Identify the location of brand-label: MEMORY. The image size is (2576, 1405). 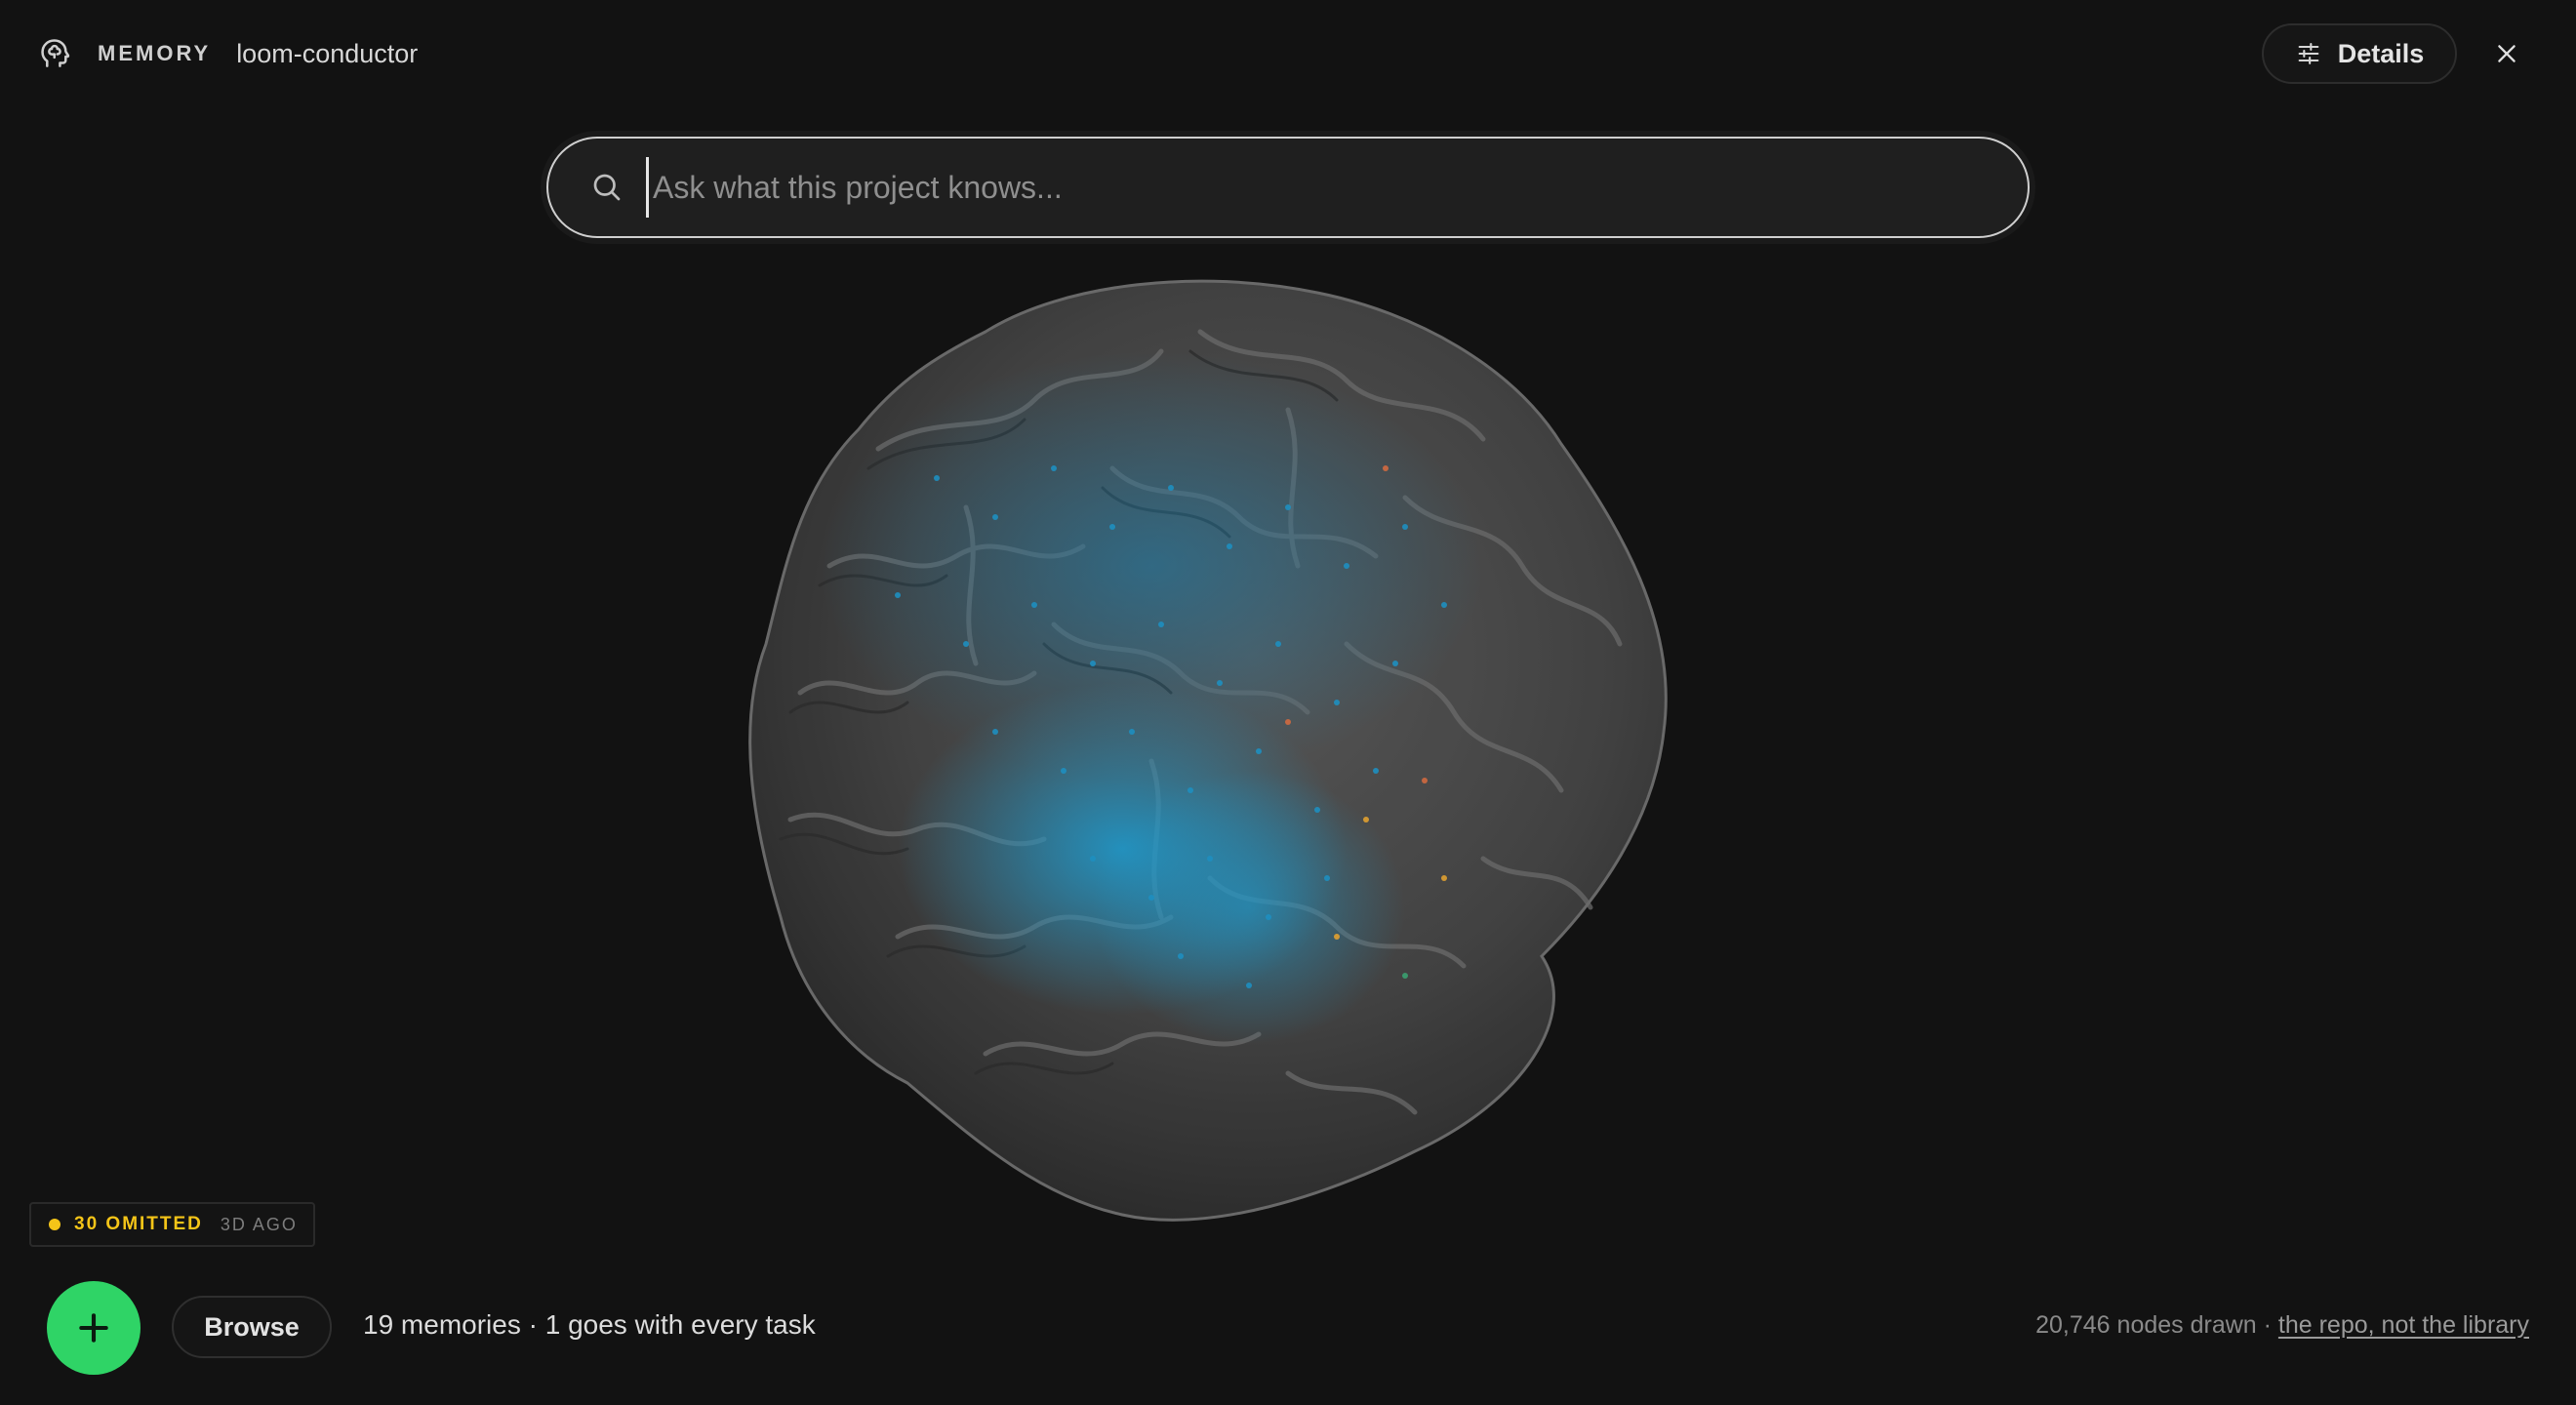
(155, 53).